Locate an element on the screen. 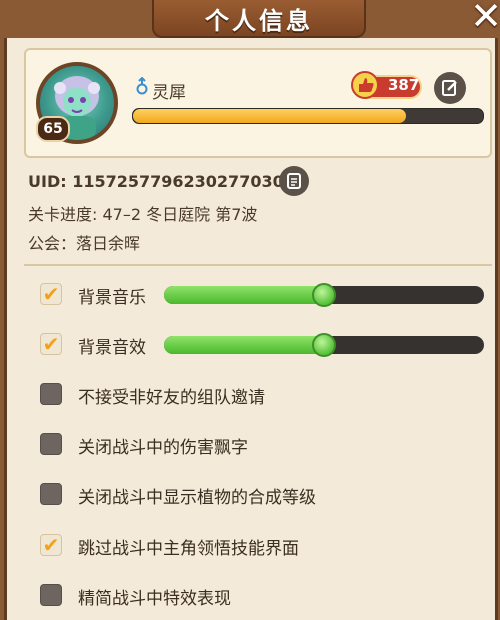 The width and height of the screenshot is (500, 620). copy-uid-button is located at coordinates (294, 181).